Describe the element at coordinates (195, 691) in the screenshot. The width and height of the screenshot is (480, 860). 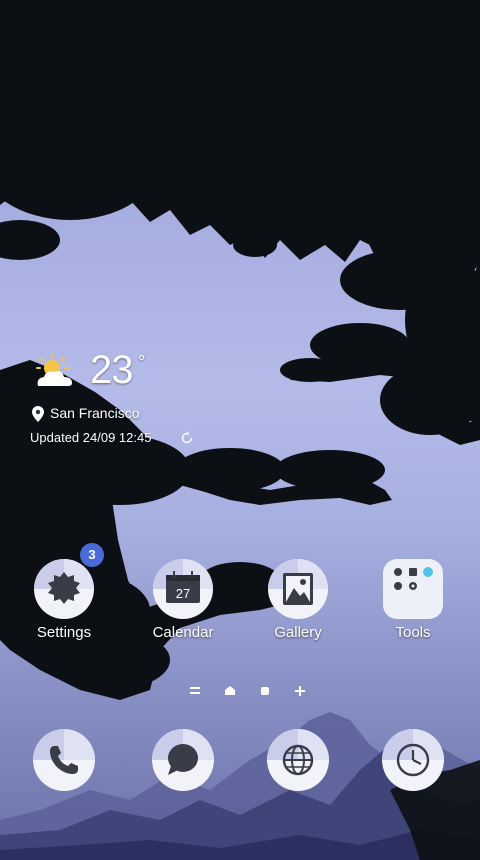
I see `menu-page-icon` at that location.